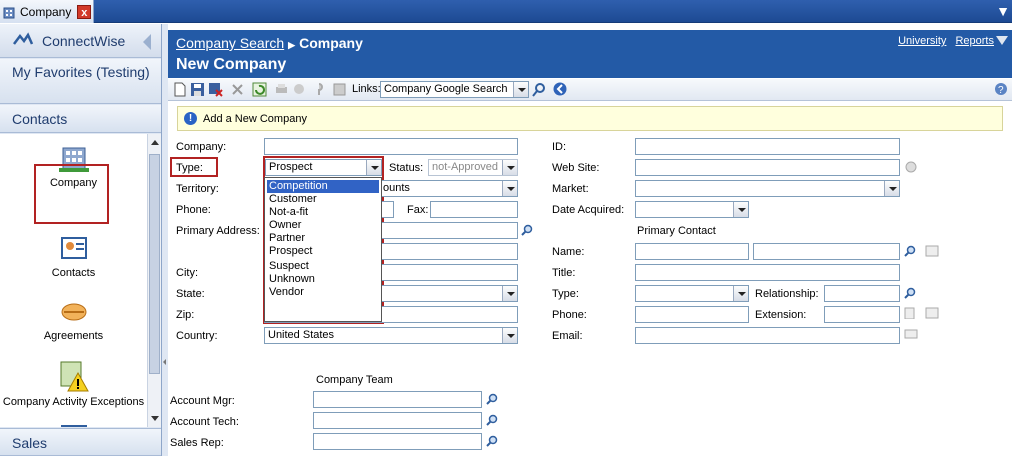  Describe the element at coordinates (197, 189) in the screenshot. I see `territory-label: Territory:` at that location.